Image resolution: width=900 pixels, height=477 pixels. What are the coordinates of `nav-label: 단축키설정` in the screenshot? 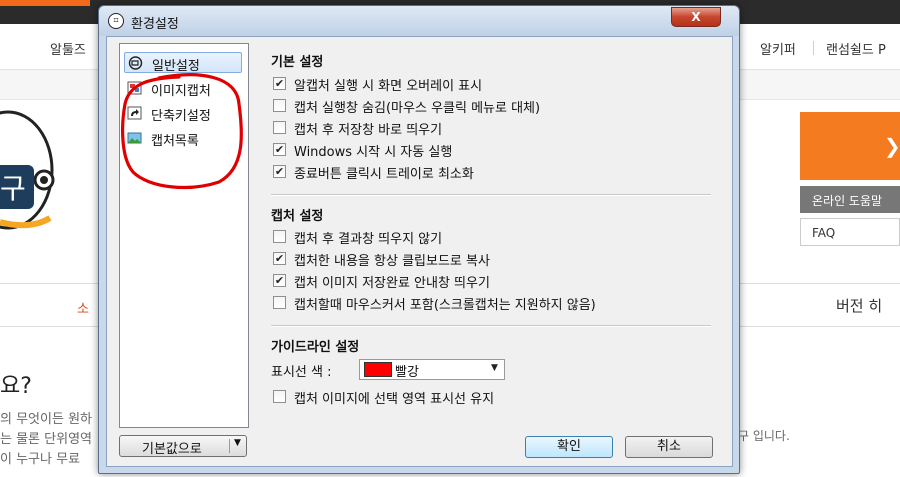 It's located at (181, 116).